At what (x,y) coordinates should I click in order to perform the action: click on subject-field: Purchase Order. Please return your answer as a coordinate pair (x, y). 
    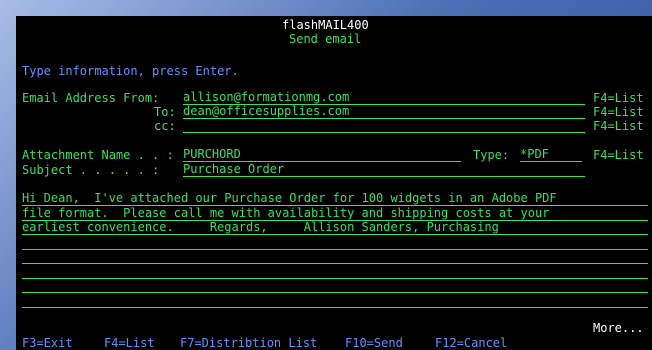
    Looking at the image, I should click on (384, 170).